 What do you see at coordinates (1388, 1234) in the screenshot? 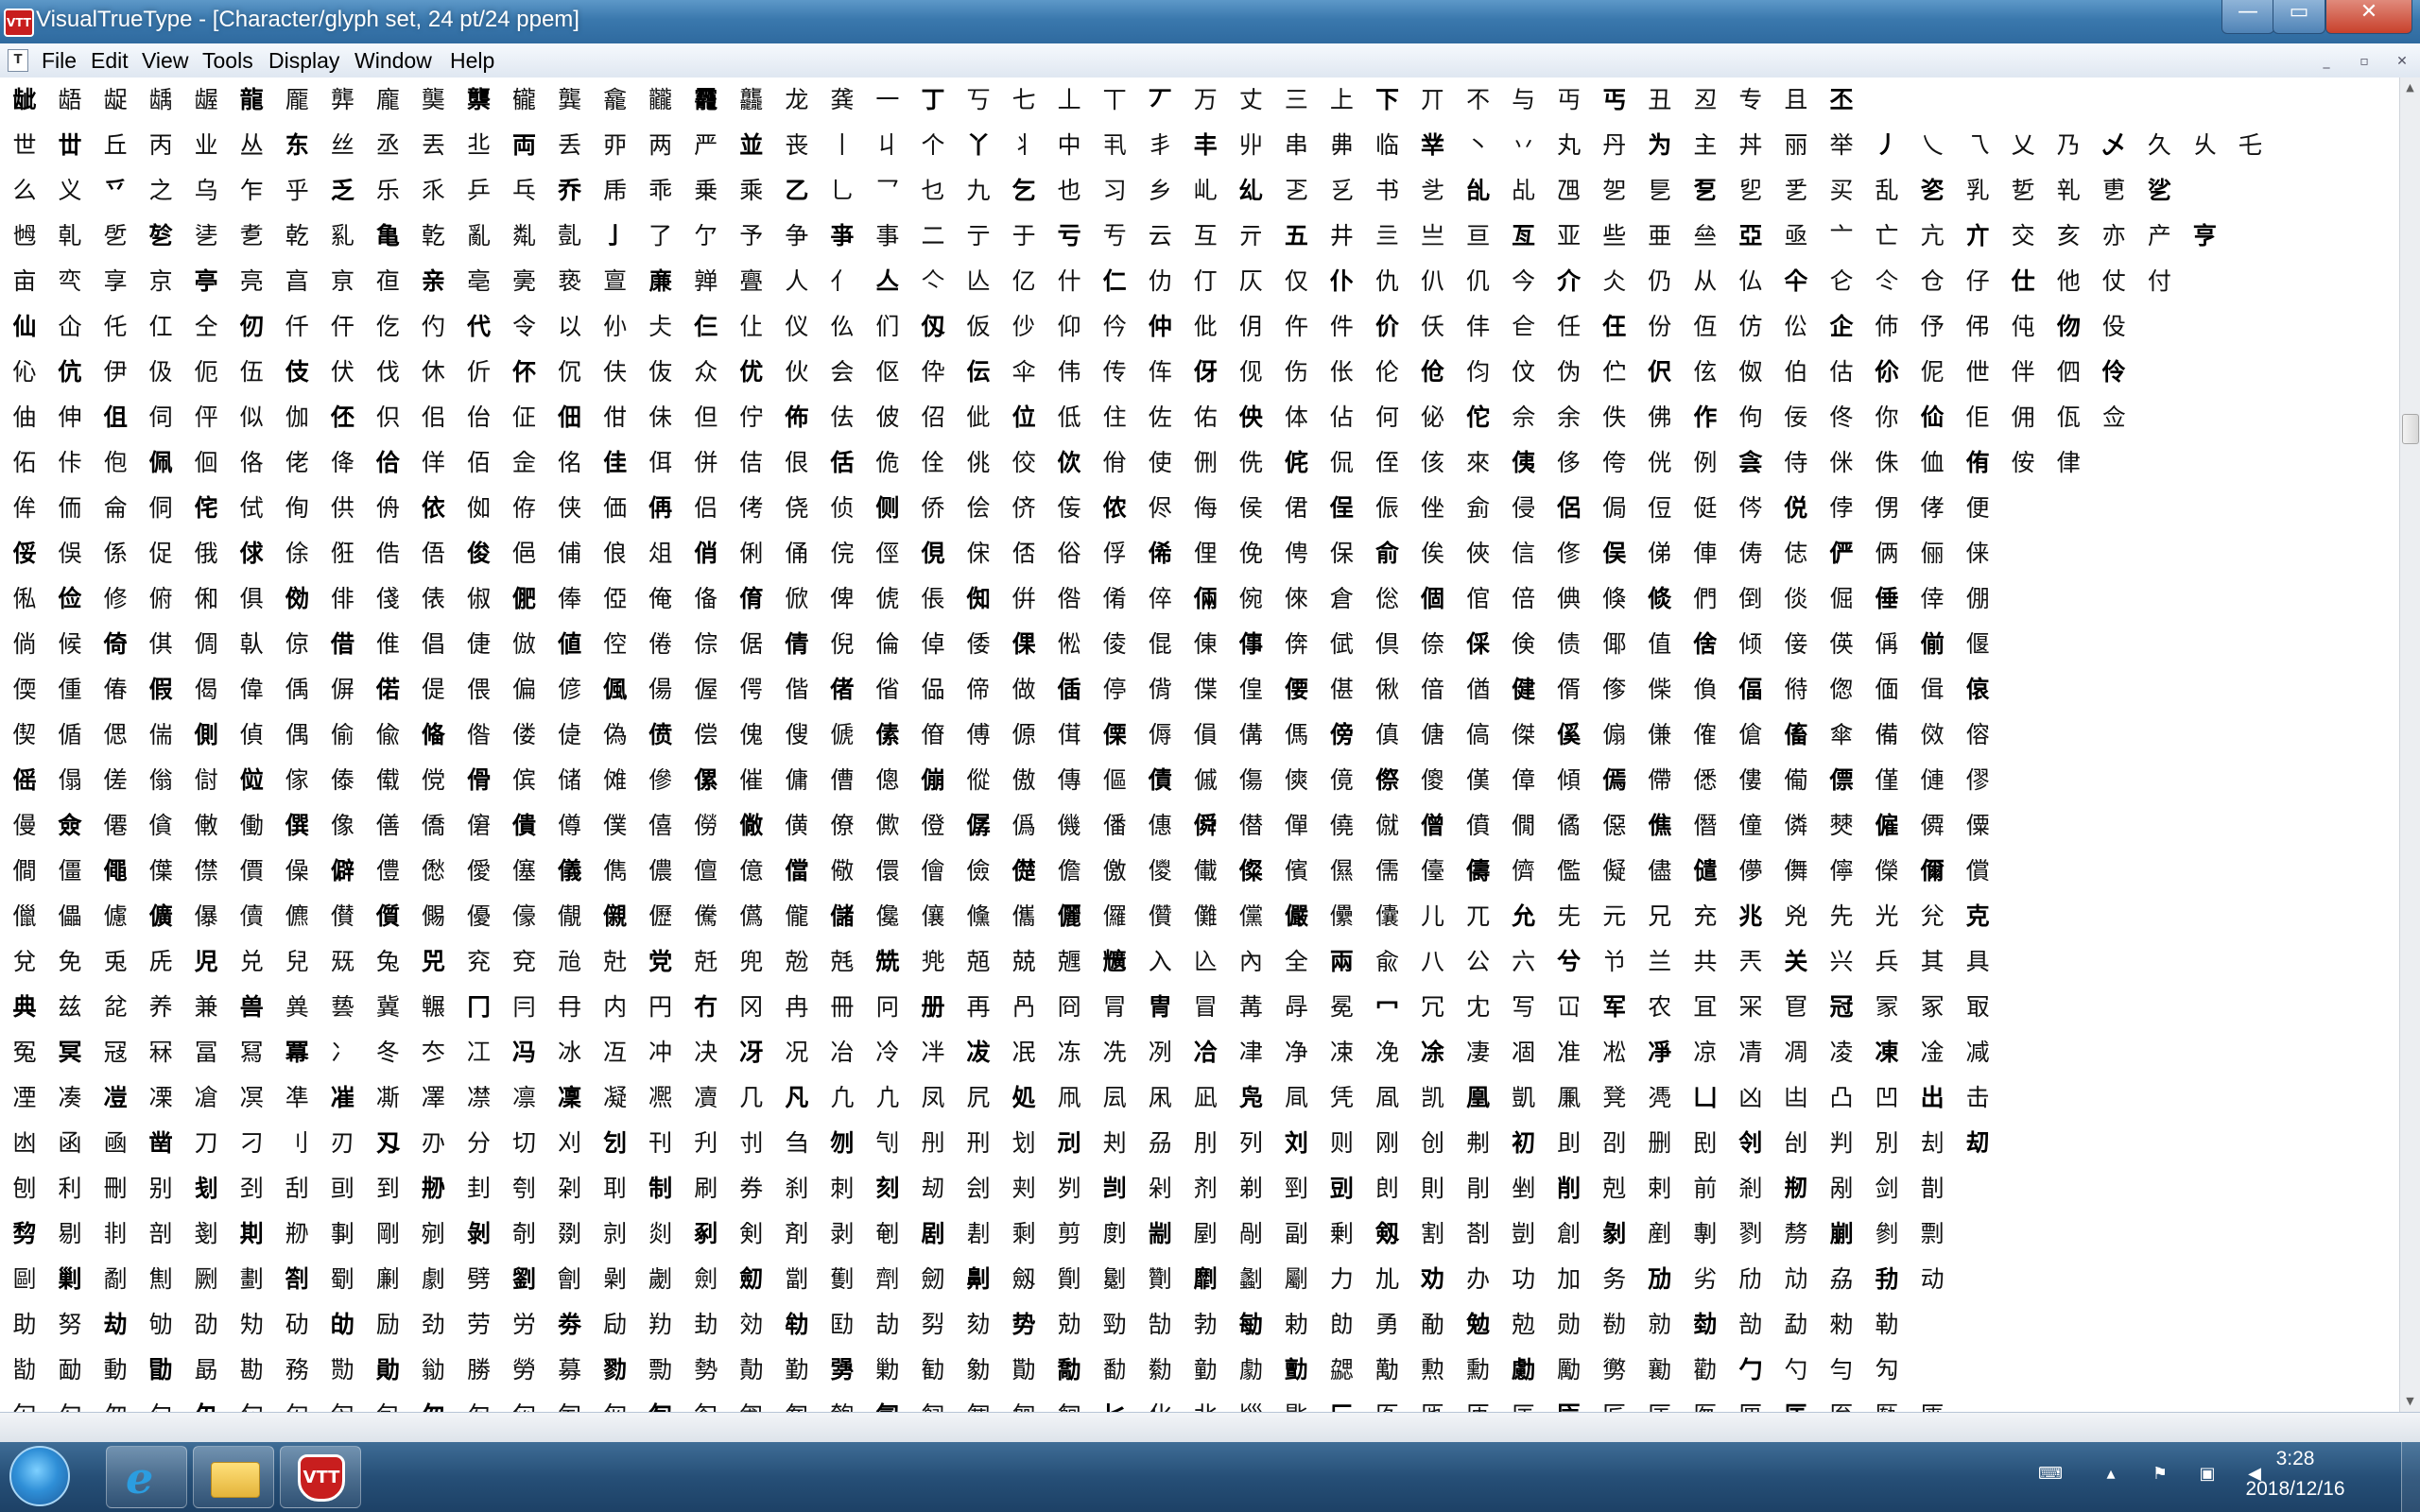
I see `glyph-cell: 剱` at bounding box center [1388, 1234].